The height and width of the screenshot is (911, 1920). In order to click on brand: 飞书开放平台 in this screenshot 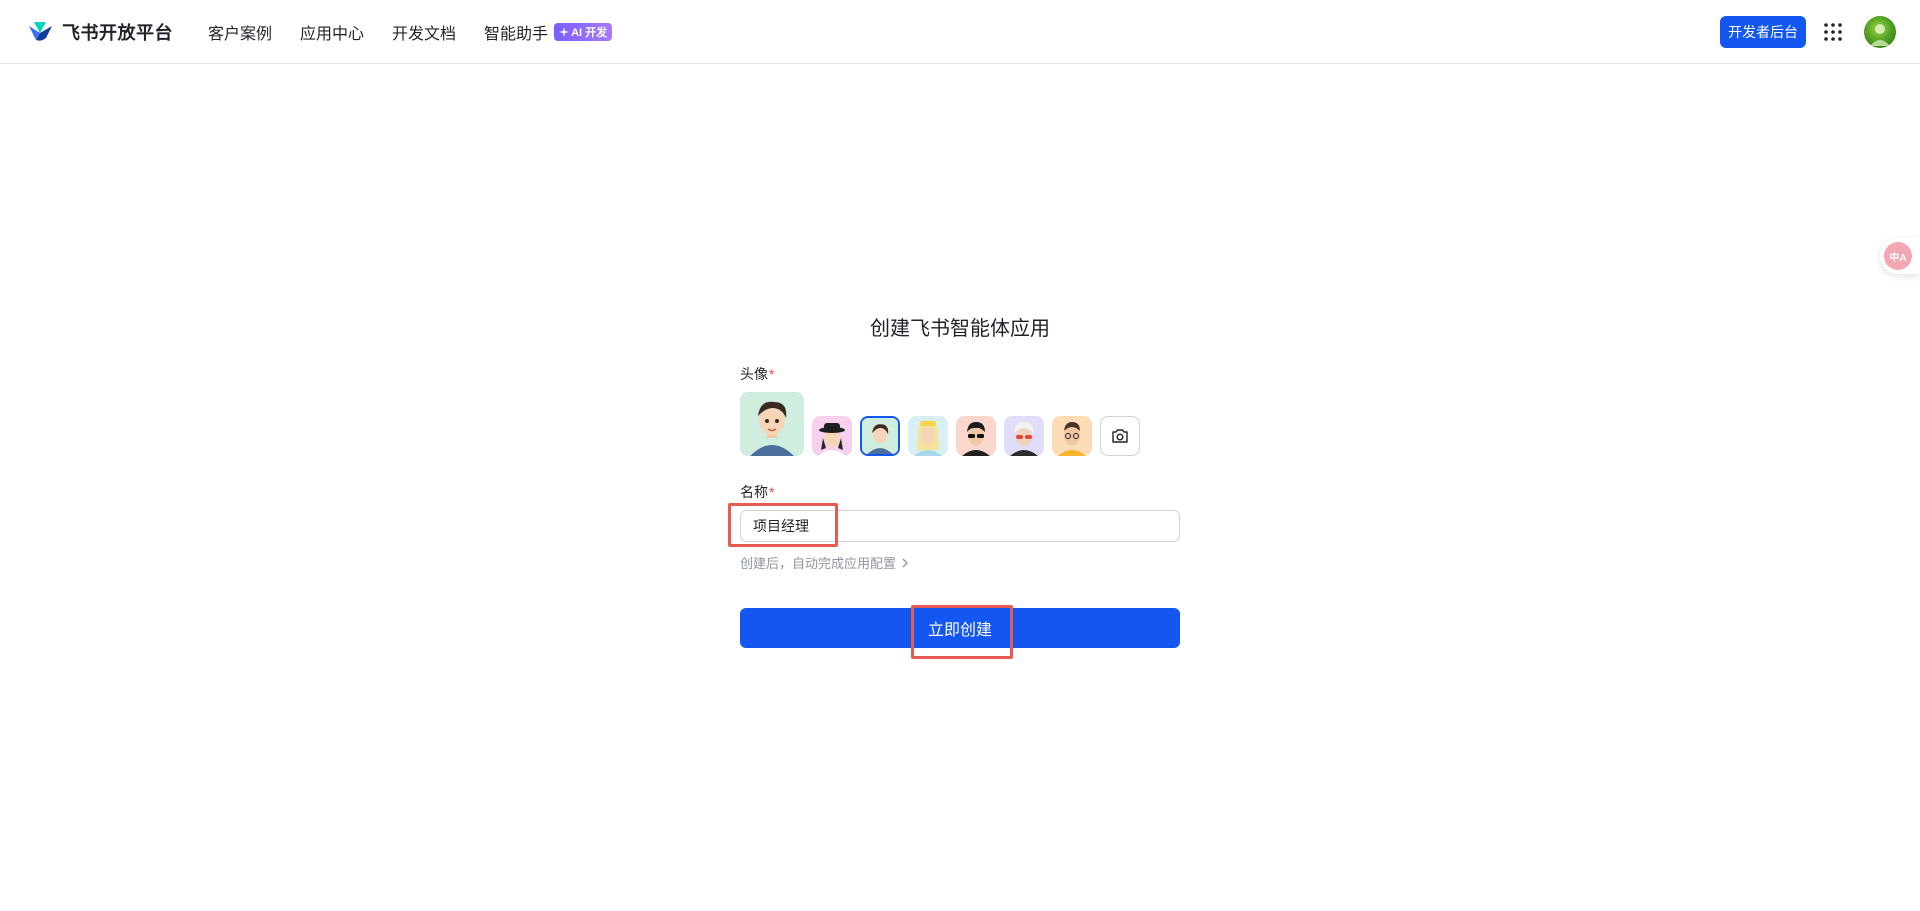, I will do `click(99, 32)`.